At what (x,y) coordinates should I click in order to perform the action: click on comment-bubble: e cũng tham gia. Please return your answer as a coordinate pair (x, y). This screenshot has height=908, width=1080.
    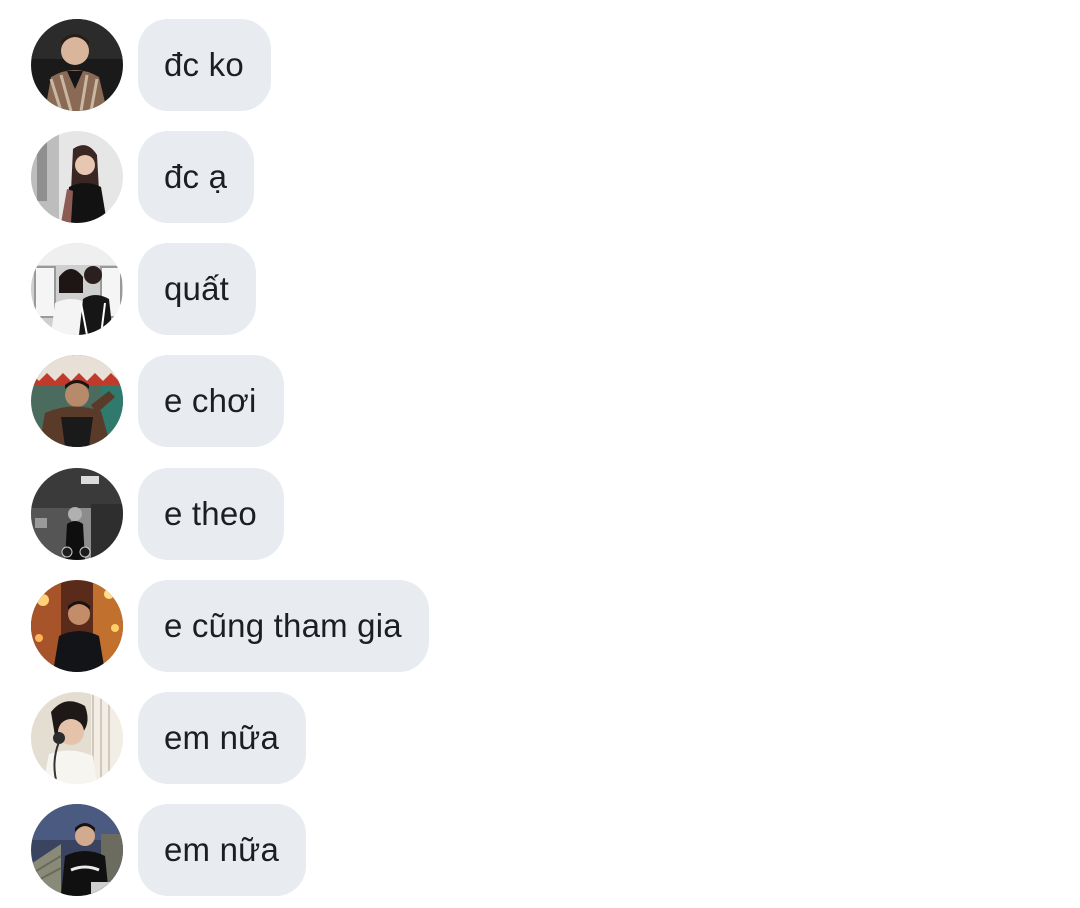
    Looking at the image, I should click on (283, 626).